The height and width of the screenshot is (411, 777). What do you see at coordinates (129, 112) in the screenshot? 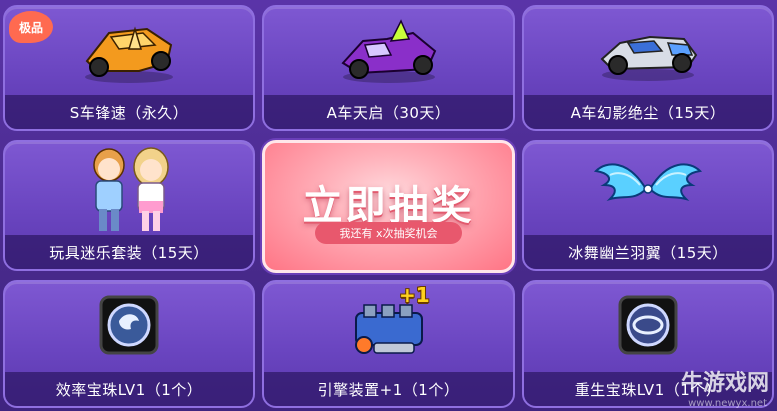
I see `prize-label: S车锋速（永久）` at bounding box center [129, 112].